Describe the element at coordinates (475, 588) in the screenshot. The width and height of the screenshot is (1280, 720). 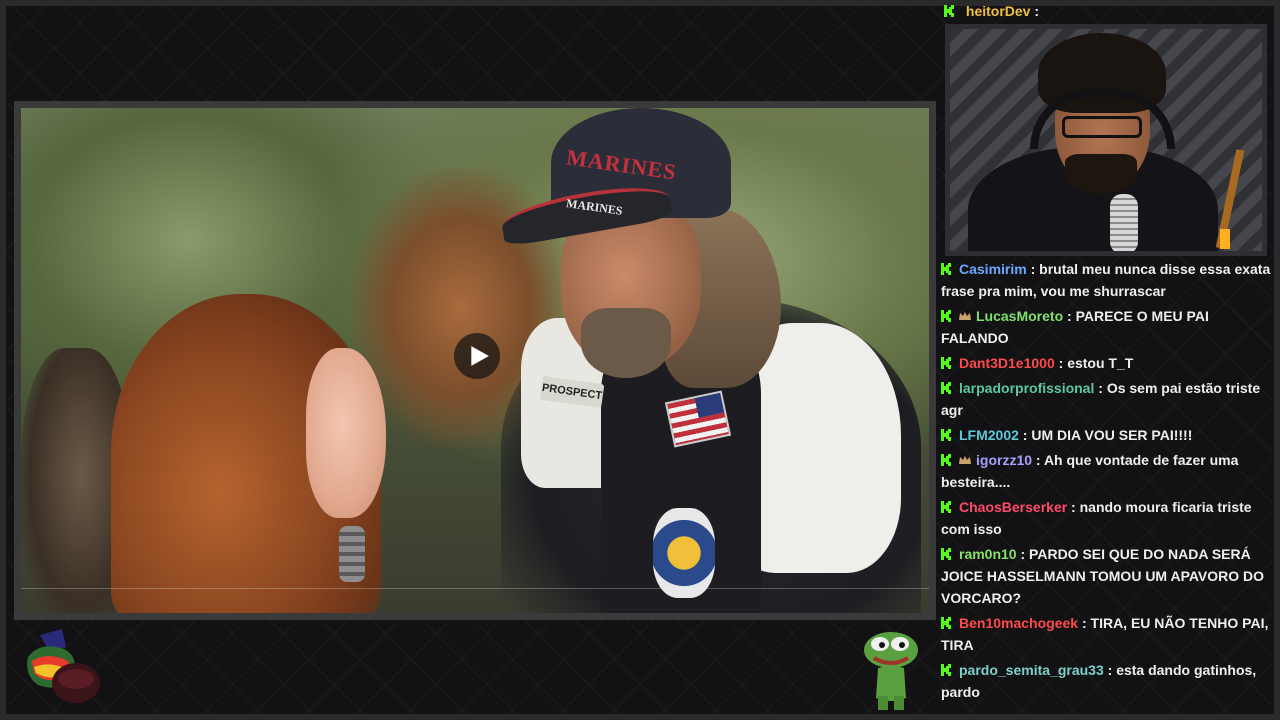
I see `progress-bar` at that location.